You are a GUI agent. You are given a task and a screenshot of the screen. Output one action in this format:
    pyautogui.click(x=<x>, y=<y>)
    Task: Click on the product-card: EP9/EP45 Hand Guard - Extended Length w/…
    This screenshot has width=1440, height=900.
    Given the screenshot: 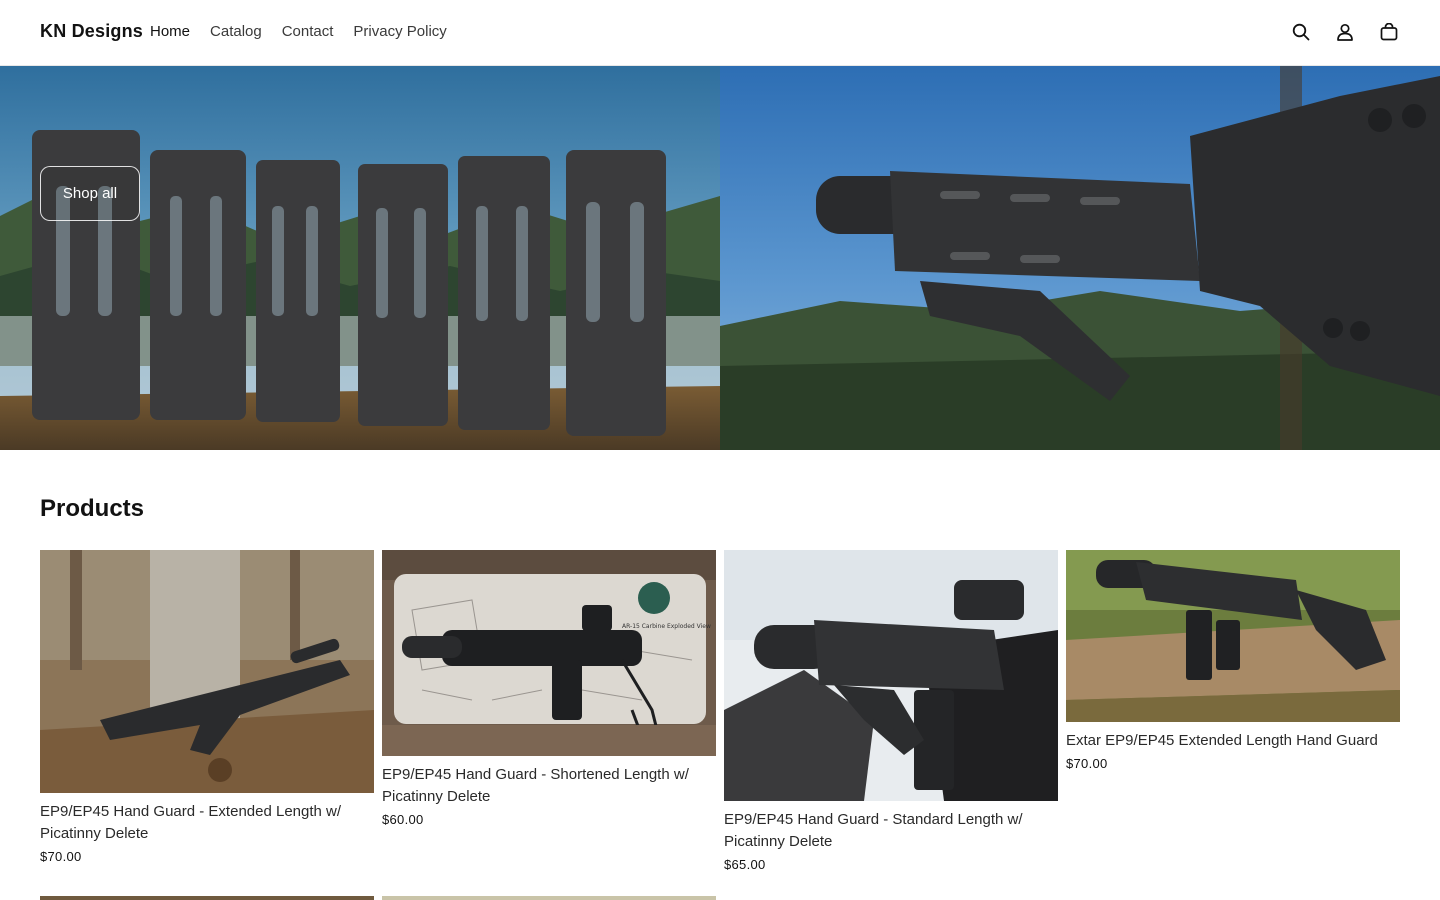 What is the action you would take?
    pyautogui.click(x=207, y=707)
    